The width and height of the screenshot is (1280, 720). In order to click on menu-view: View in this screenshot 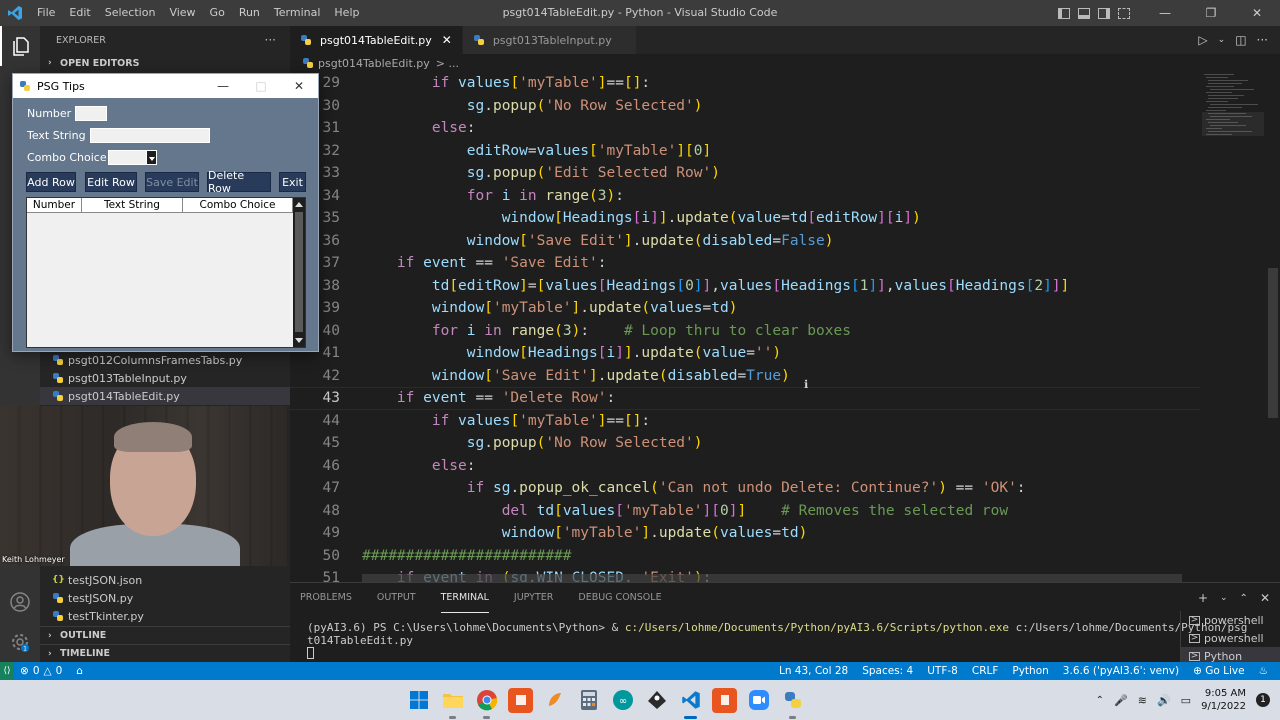, I will do `click(182, 13)`.